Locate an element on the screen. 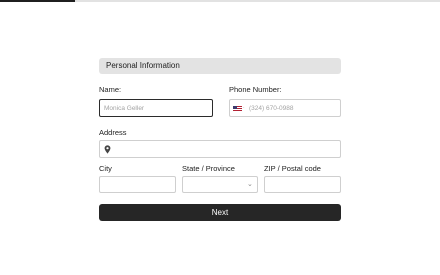 This screenshot has height=275, width=440. phone-input is located at coordinates (285, 108).